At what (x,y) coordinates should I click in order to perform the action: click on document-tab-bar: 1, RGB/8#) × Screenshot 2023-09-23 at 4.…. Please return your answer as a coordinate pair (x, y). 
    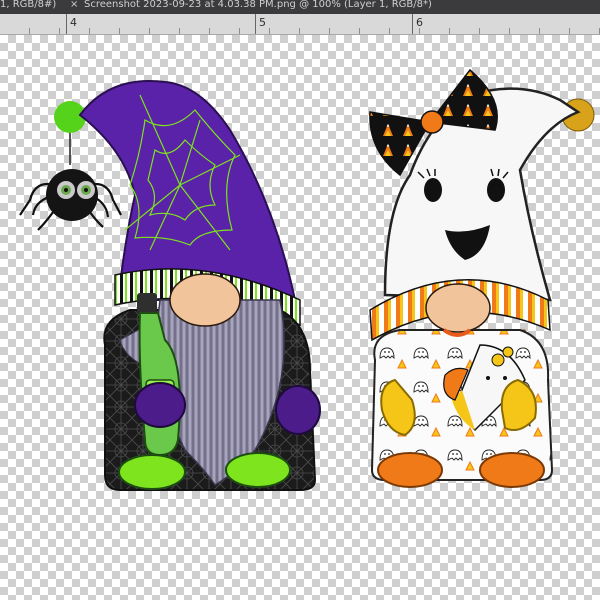
    Looking at the image, I should click on (300, 7).